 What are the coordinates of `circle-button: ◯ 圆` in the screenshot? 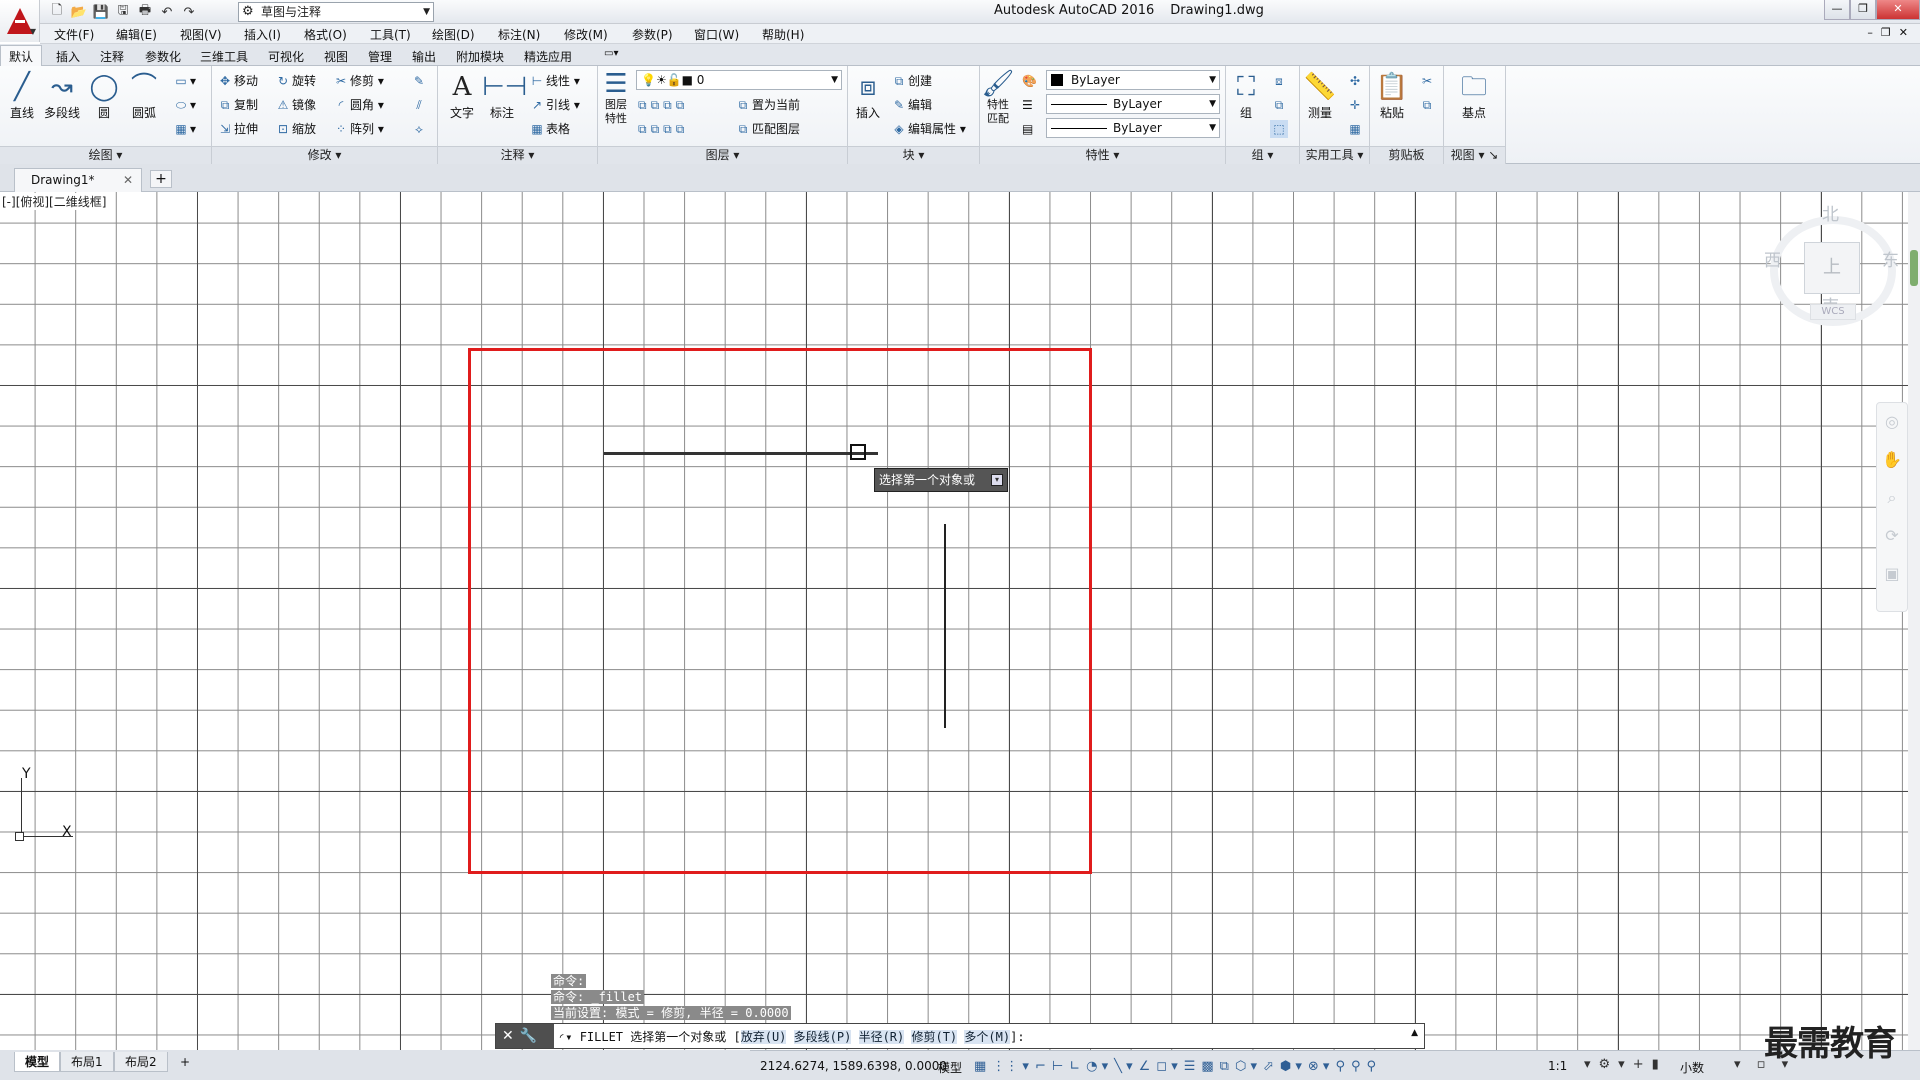 It's located at (104, 95).